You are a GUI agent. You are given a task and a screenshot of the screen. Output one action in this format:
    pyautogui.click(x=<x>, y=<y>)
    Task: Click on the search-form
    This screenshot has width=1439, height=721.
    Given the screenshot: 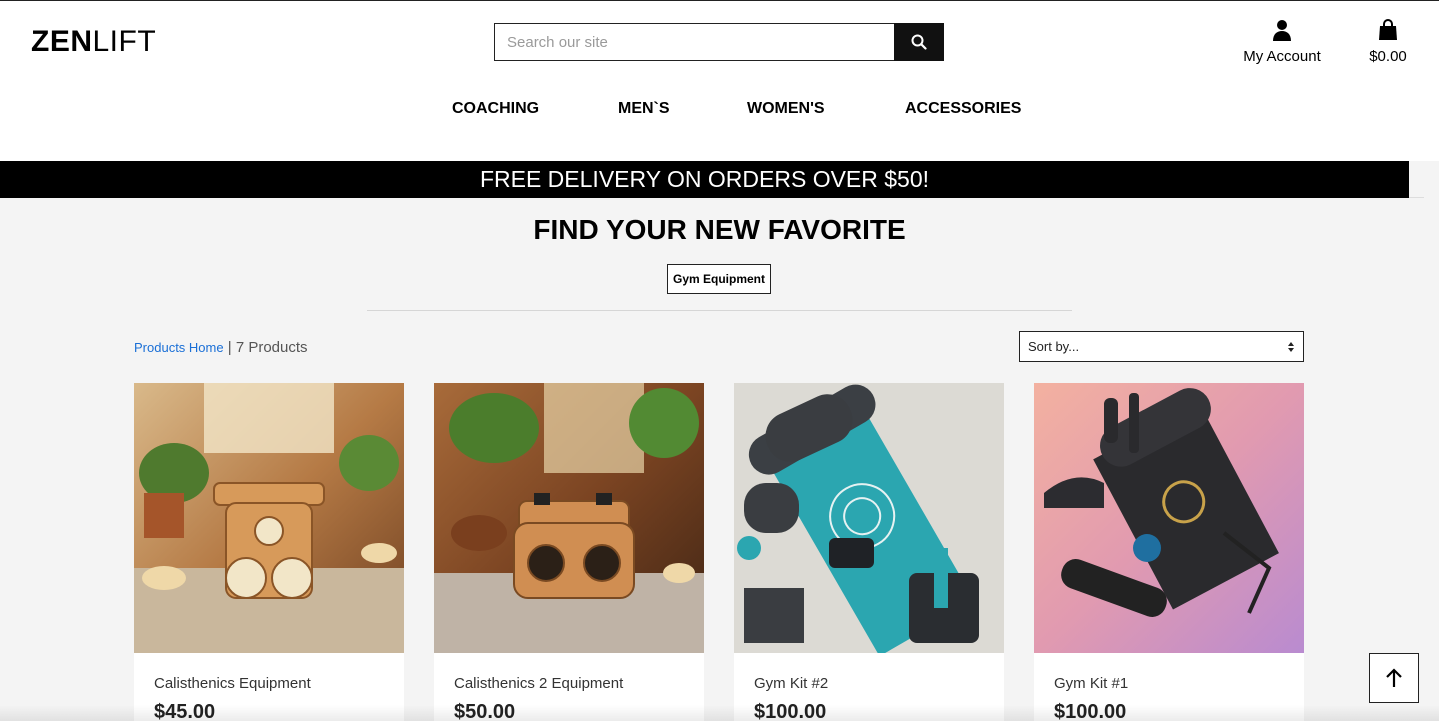 What is the action you would take?
    pyautogui.click(x=719, y=42)
    